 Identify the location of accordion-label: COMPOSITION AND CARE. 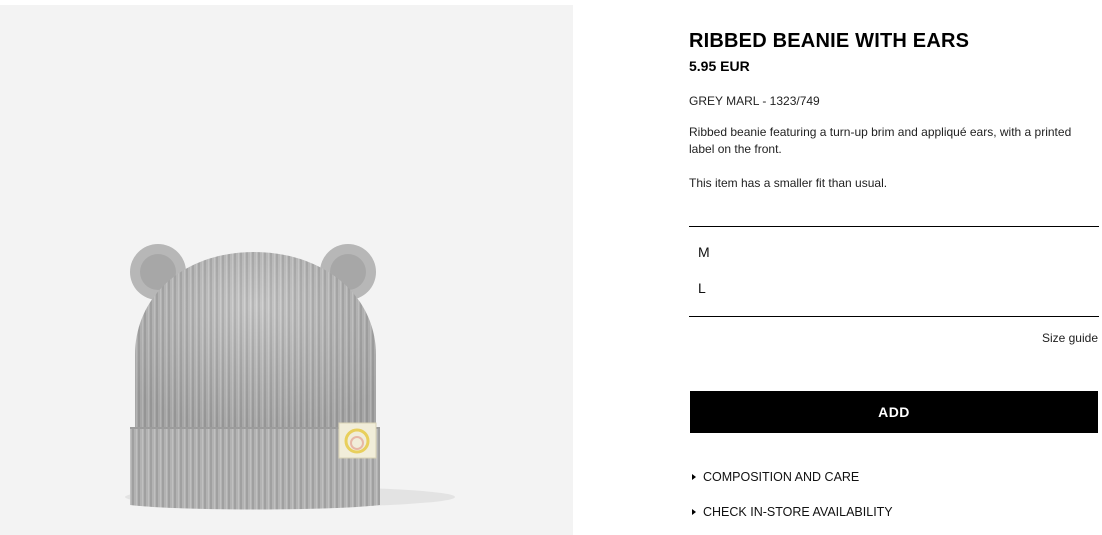
(781, 477).